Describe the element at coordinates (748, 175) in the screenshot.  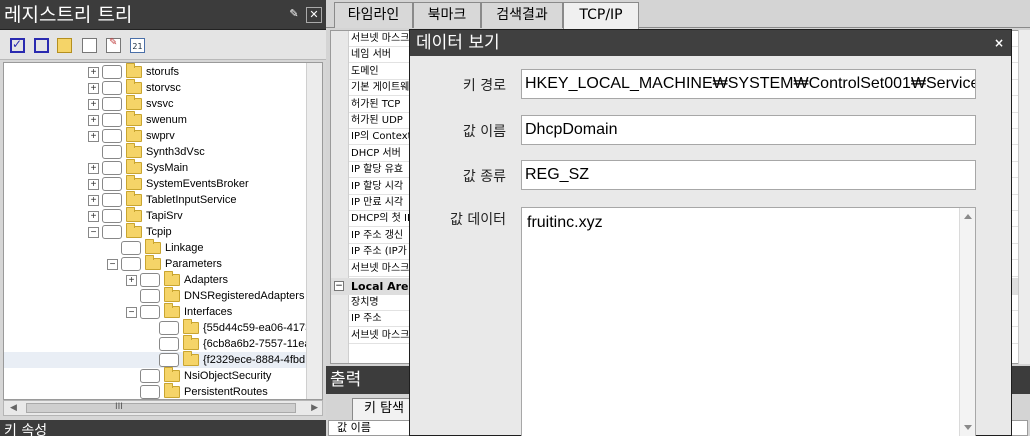
I see `value-type-field: REG_SZ` at that location.